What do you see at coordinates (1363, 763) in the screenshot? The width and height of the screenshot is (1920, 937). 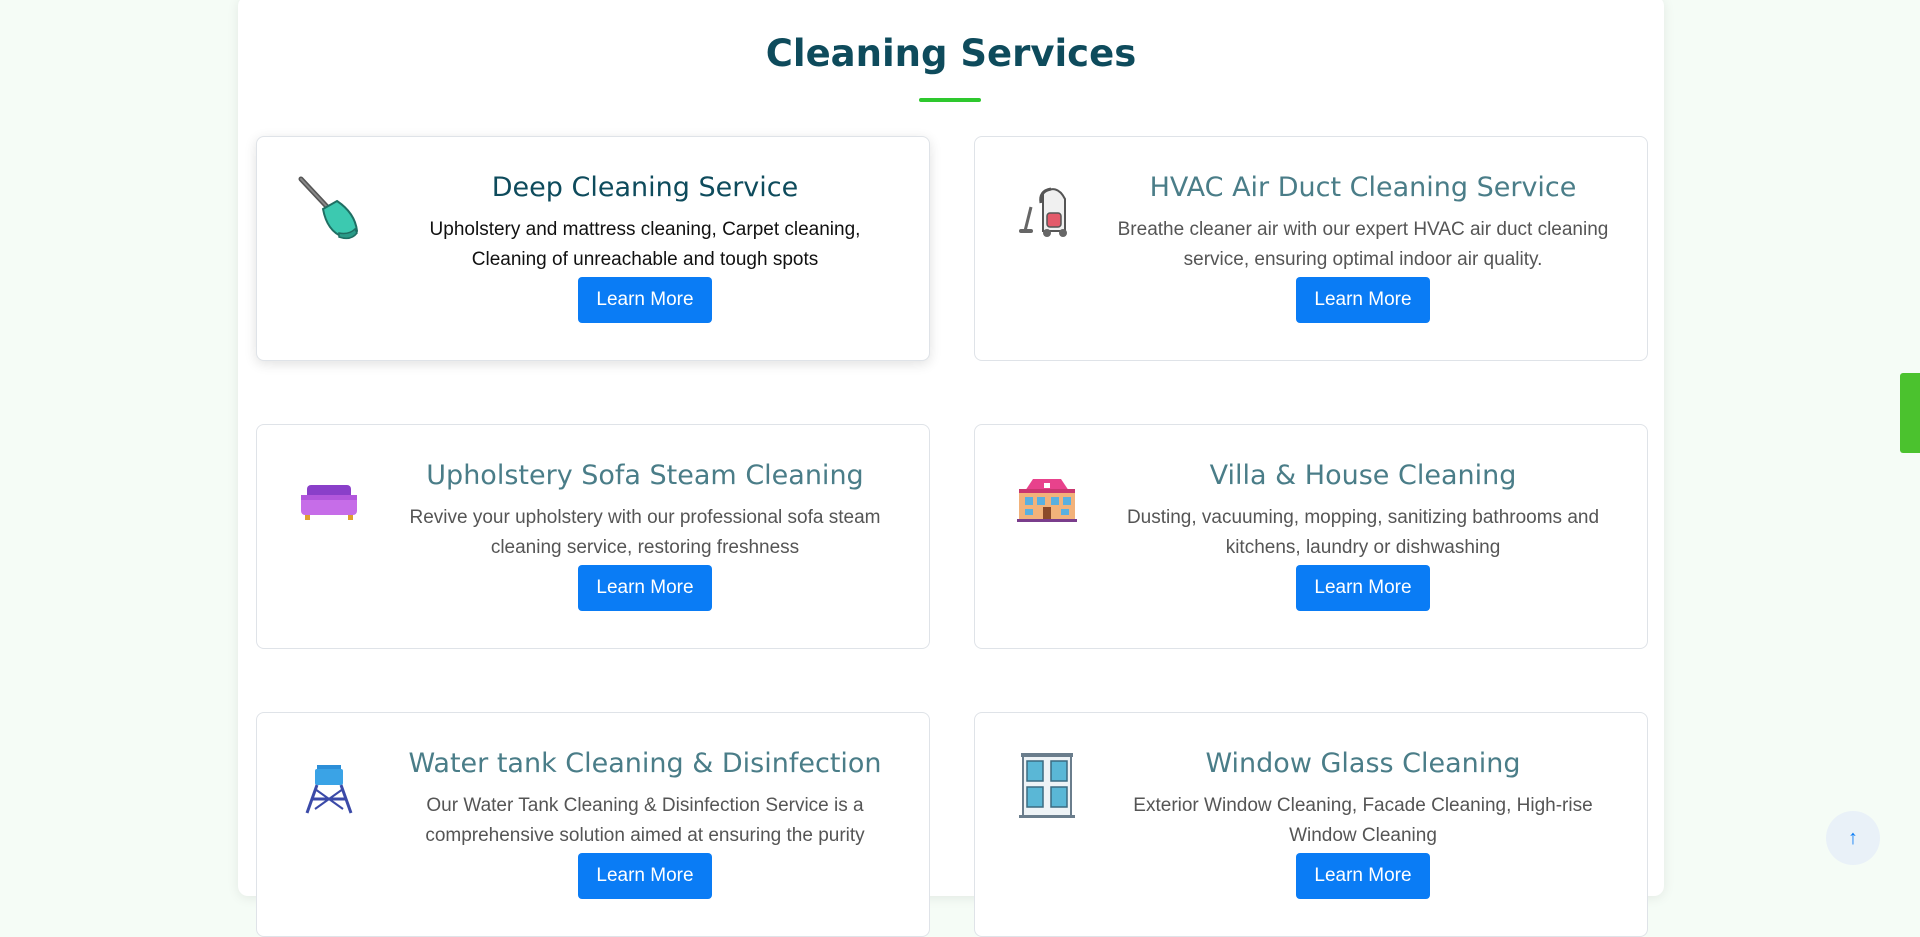 I see `service-title: Window Glass Cleaning` at bounding box center [1363, 763].